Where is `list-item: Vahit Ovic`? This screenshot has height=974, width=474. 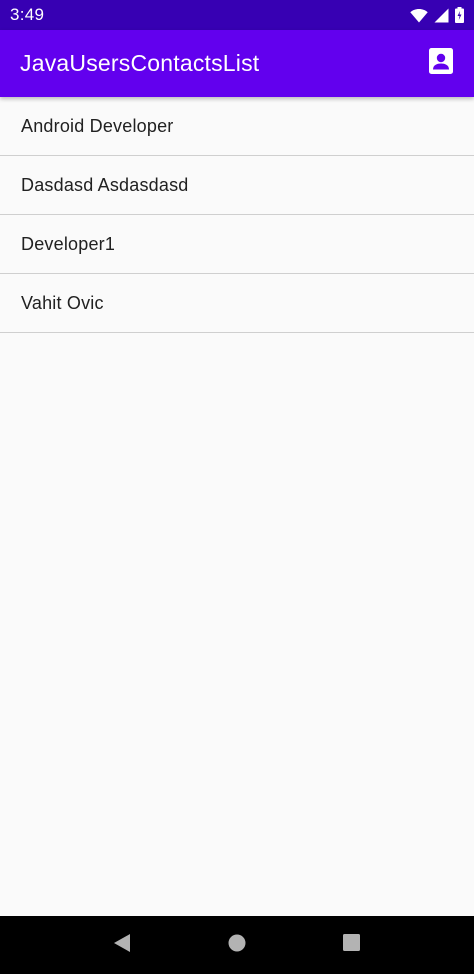 list-item: Vahit Ovic is located at coordinates (237, 303).